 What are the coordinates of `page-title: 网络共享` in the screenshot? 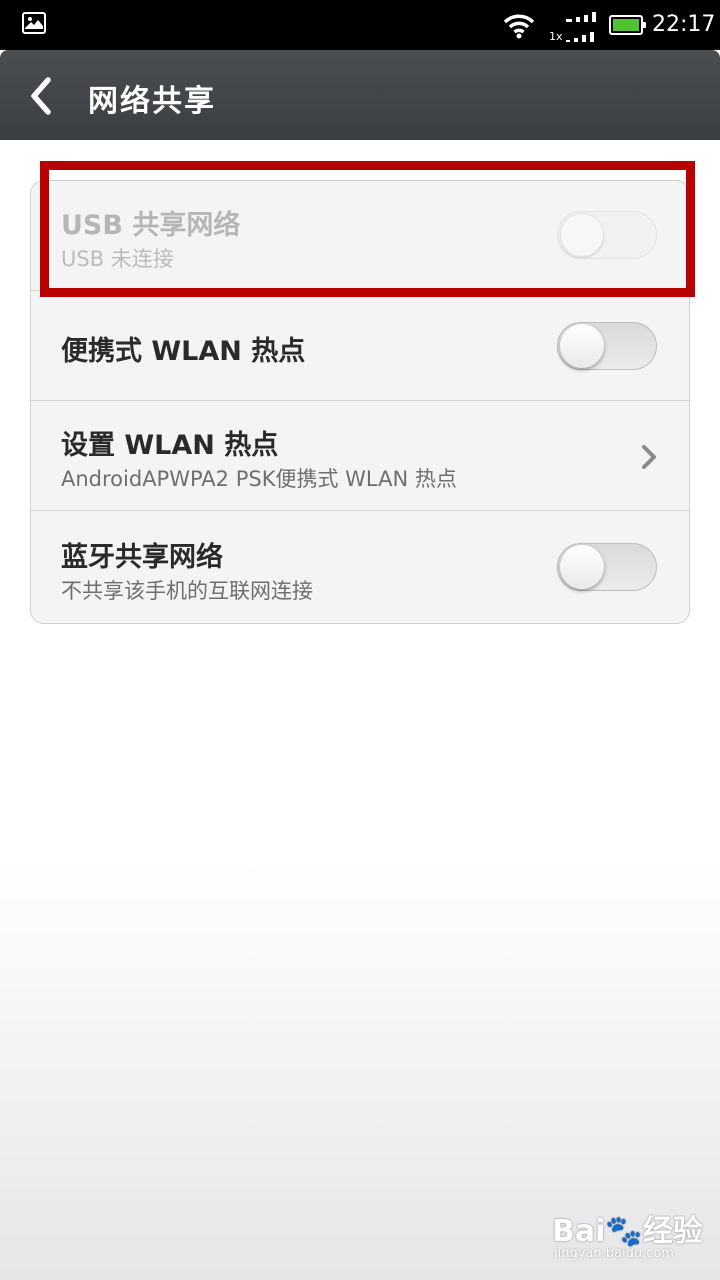 It's located at (152, 101).